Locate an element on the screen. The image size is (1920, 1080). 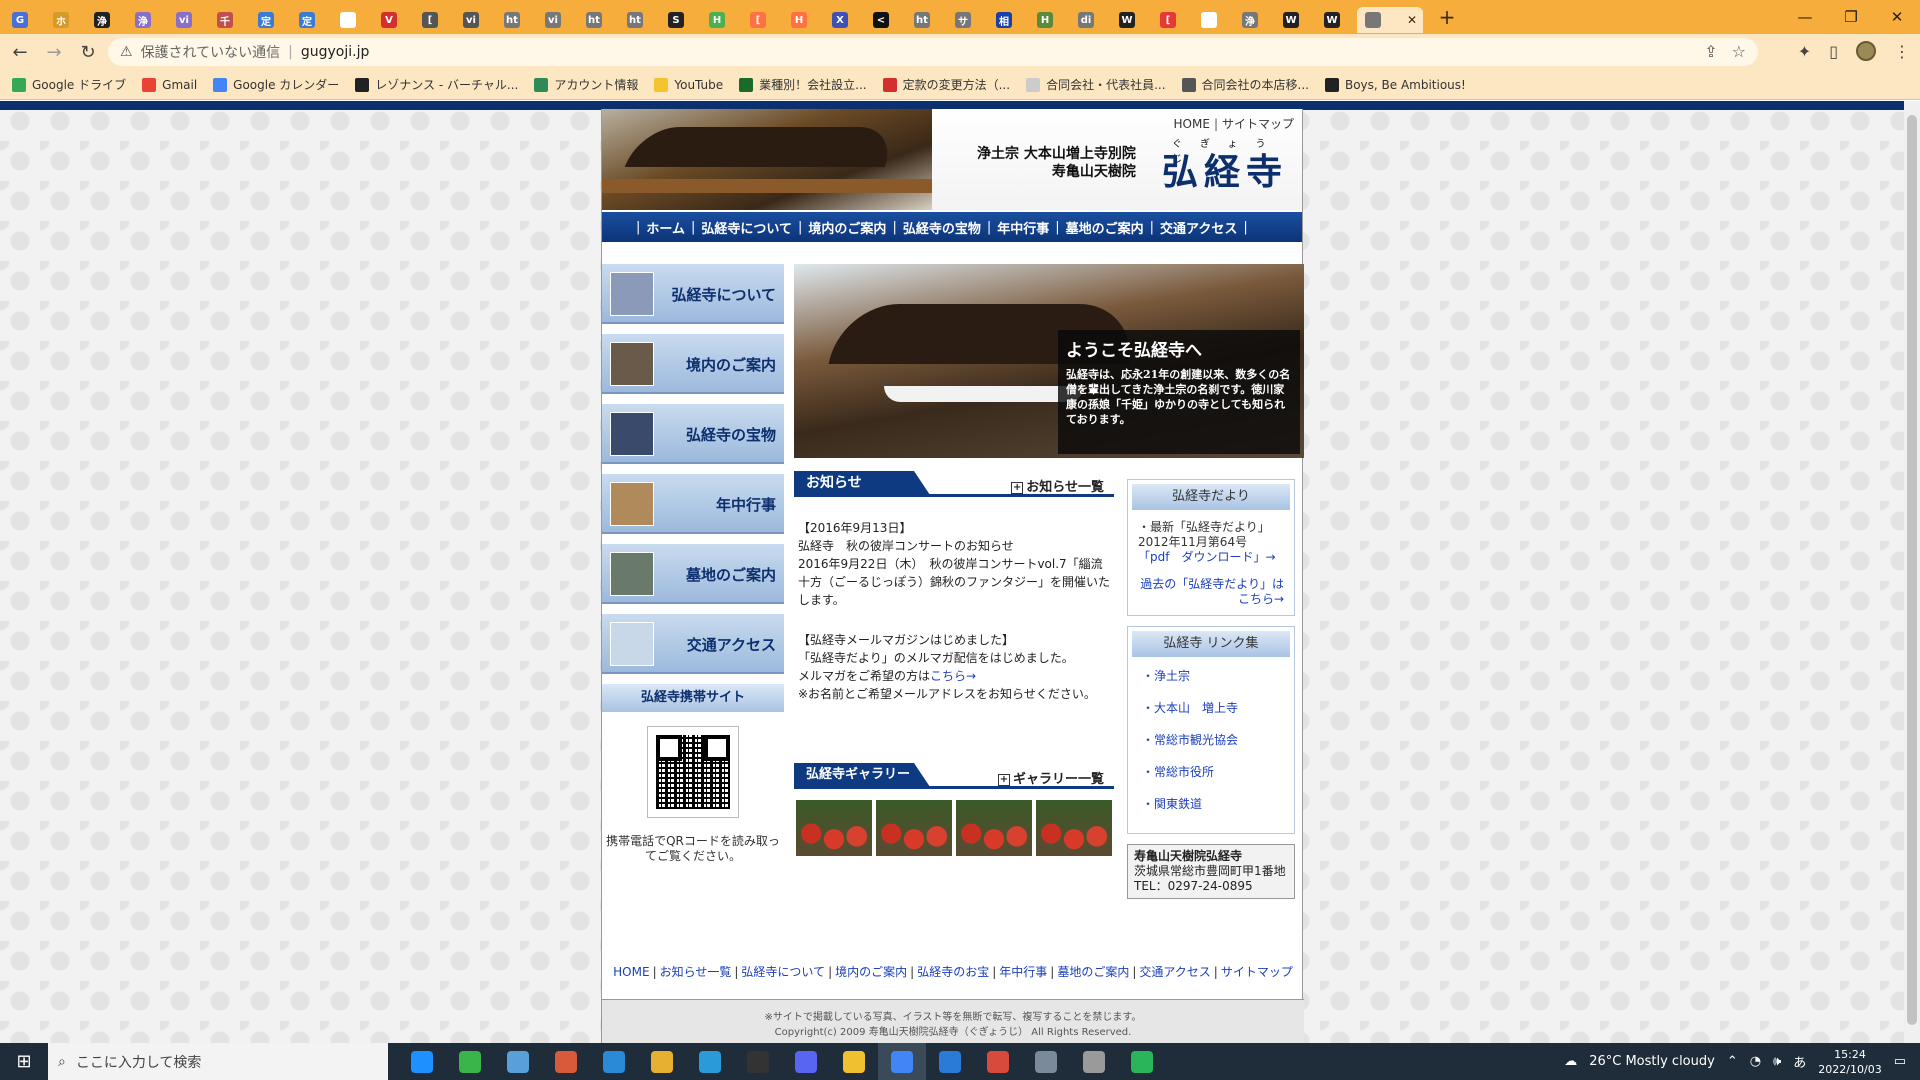
scrollbar-thumb is located at coordinates (1912, 570).